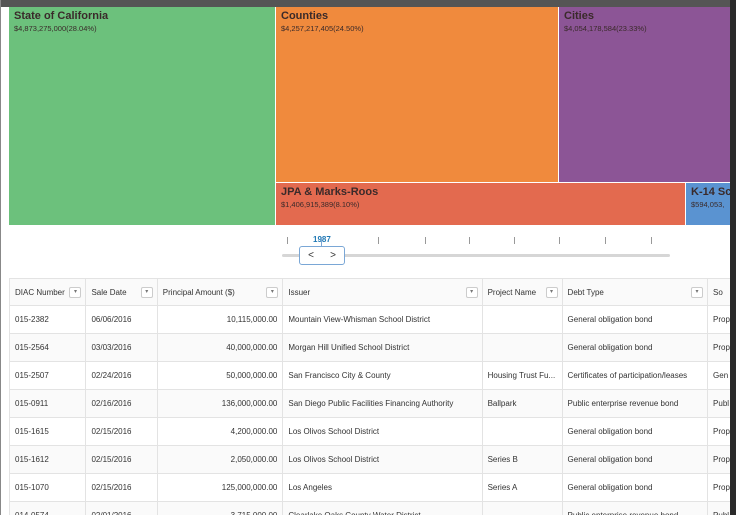  What do you see at coordinates (382, 487) in the screenshot?
I see `cell-issuer: Los Angeles` at bounding box center [382, 487].